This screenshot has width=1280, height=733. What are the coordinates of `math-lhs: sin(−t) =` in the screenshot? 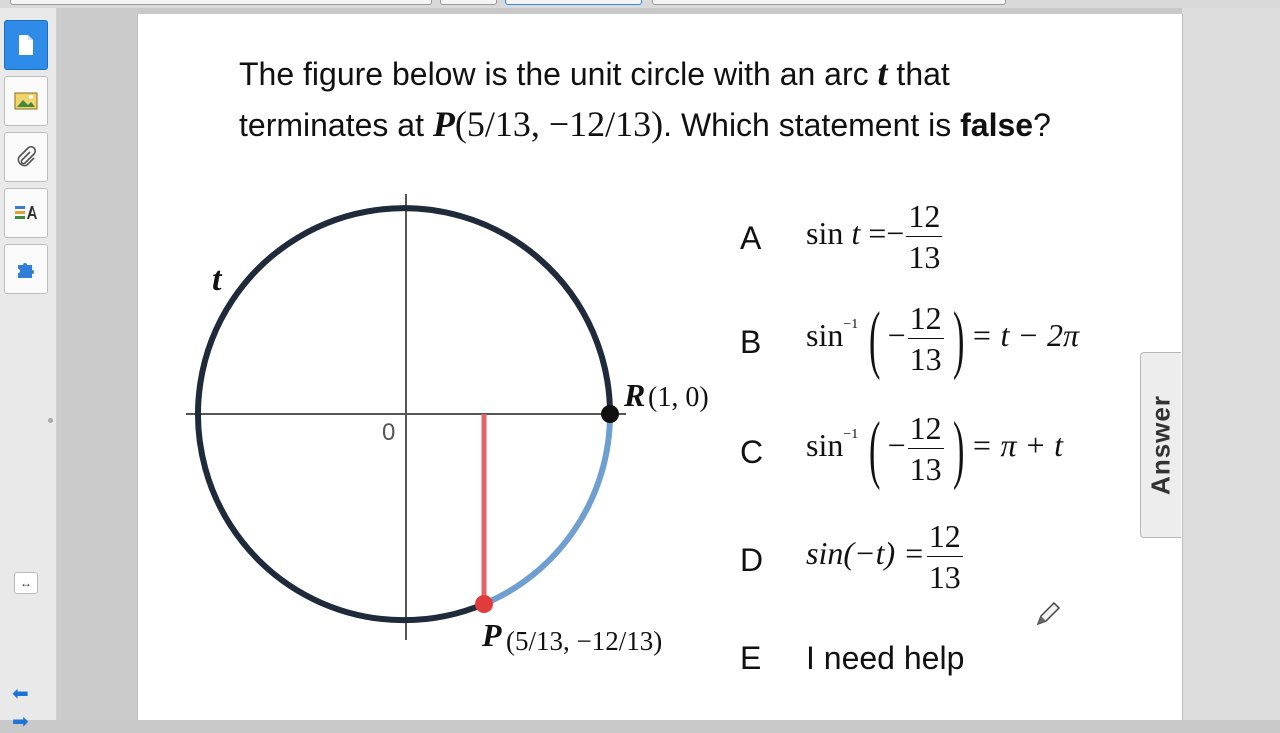 It's located at (865, 552).